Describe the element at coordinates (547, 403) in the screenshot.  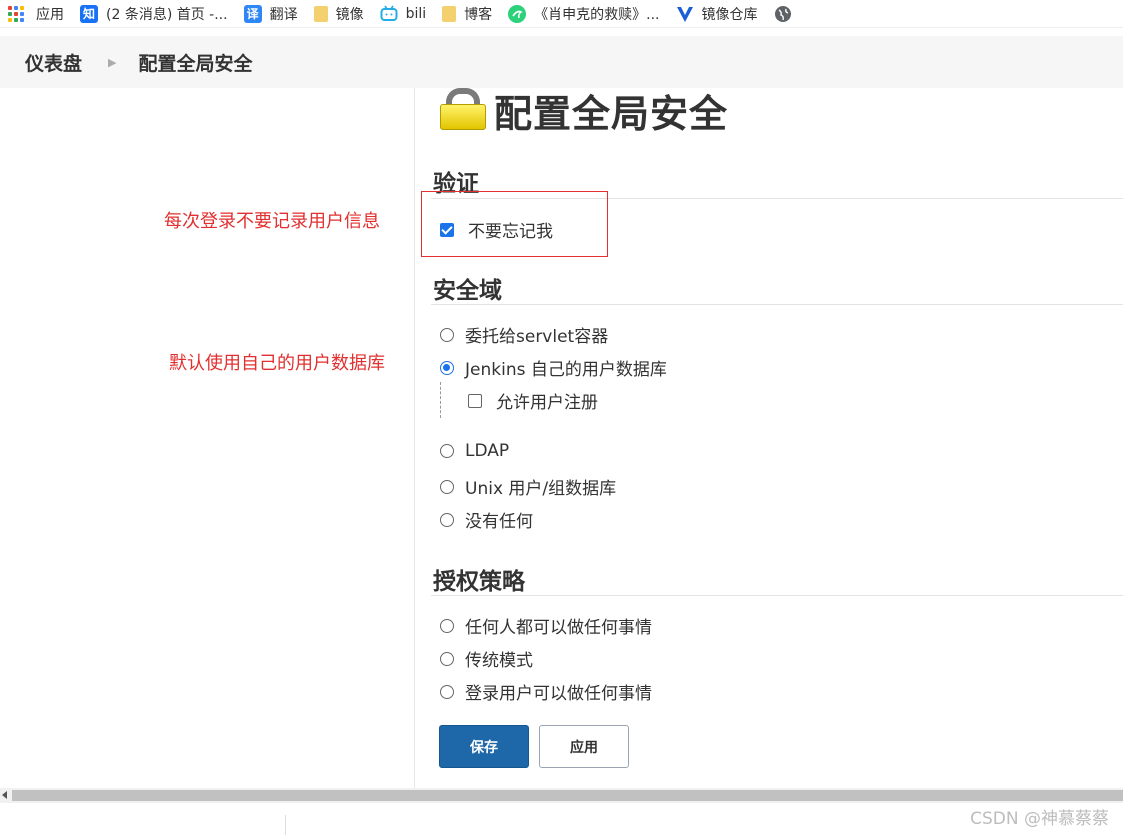
I see `allow-signup-label: 允许用户注册` at that location.